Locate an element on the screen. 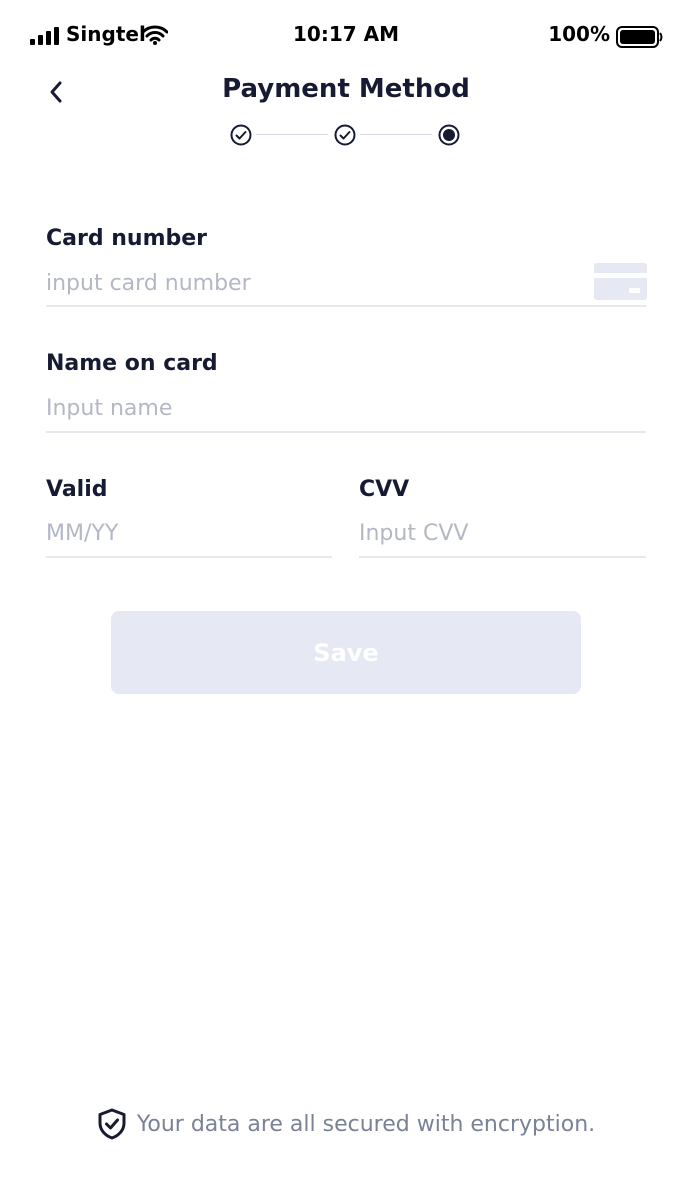 The height and width of the screenshot is (1200, 692). valid-label: Valid is located at coordinates (77, 489).